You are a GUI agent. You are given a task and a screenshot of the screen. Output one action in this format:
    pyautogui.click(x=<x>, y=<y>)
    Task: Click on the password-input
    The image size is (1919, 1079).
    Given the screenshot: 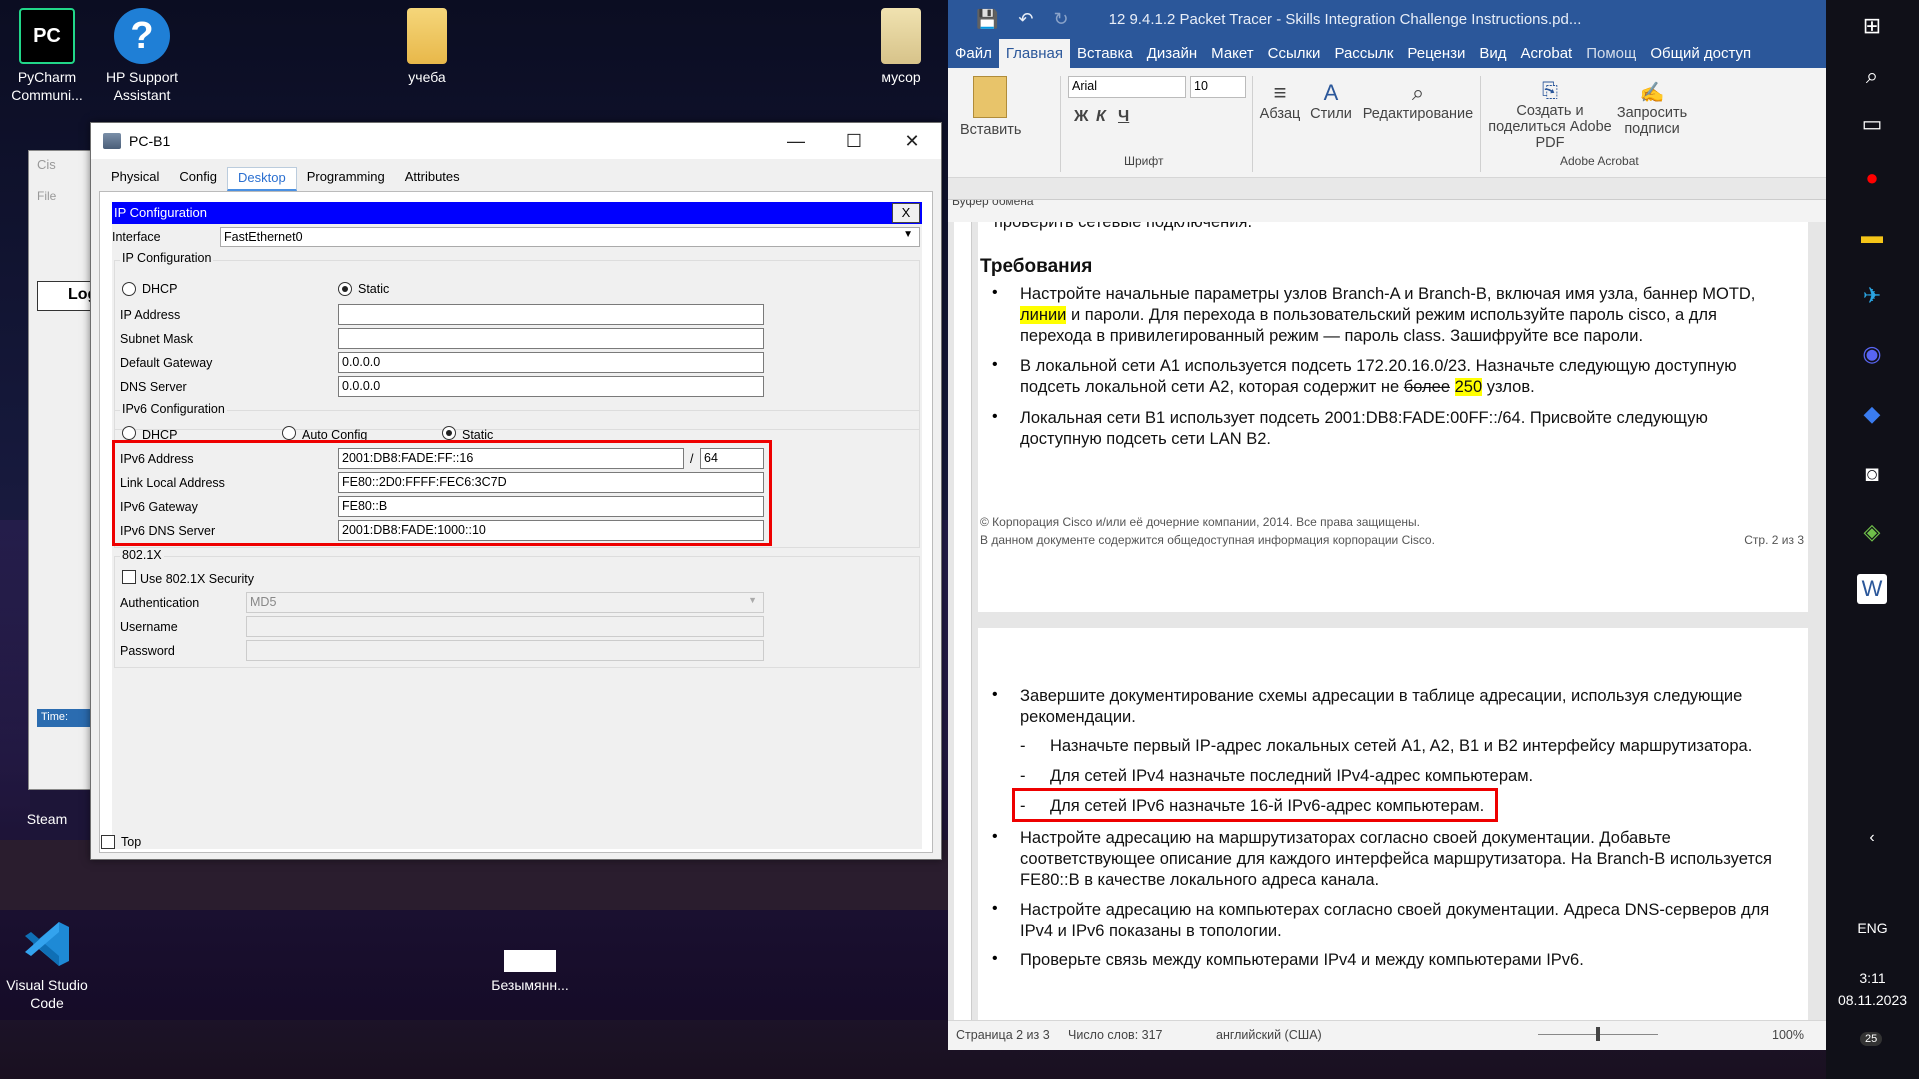 What is the action you would take?
    pyautogui.click(x=505, y=650)
    